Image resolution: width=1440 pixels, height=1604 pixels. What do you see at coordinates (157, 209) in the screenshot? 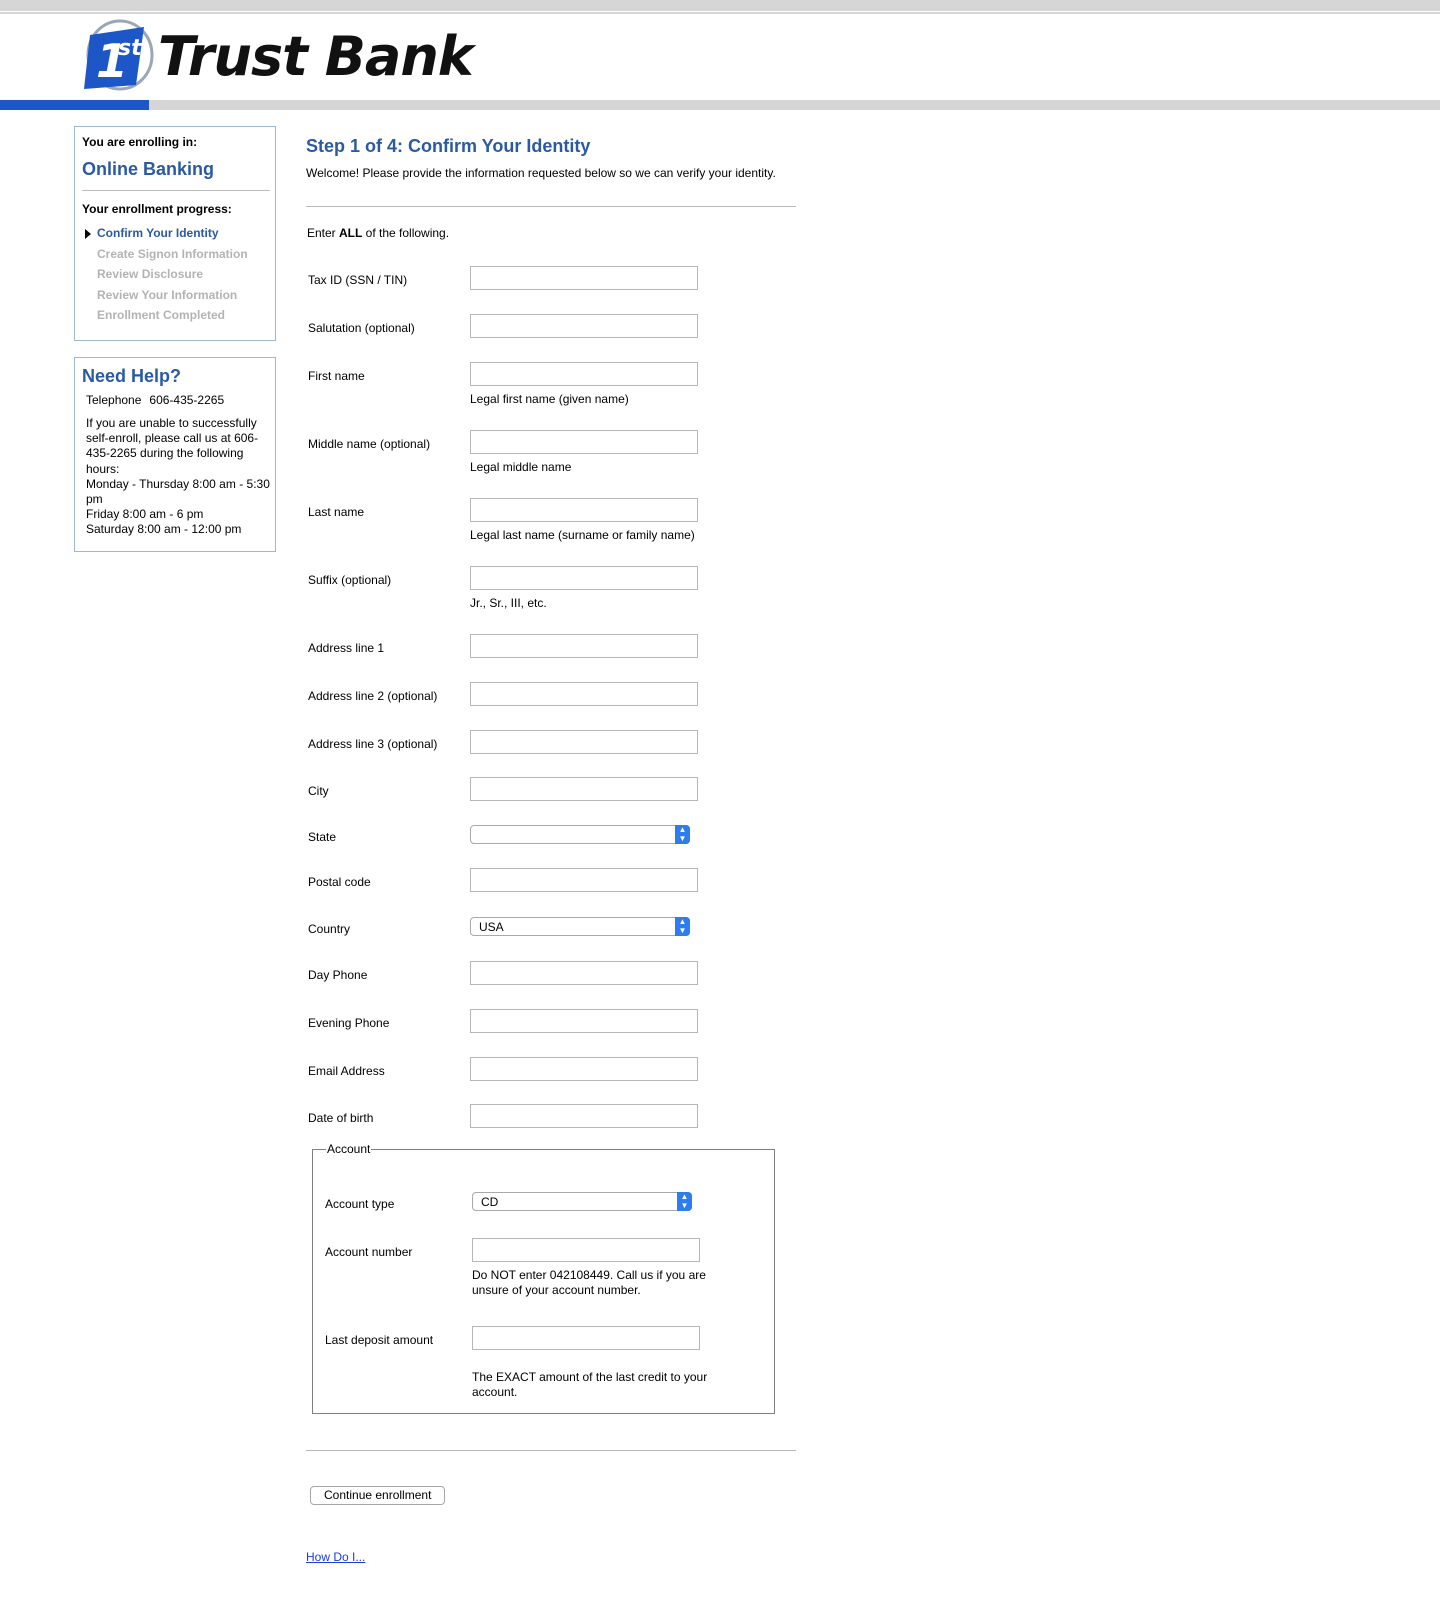
I see `progress-label: Your enrollment progress:` at bounding box center [157, 209].